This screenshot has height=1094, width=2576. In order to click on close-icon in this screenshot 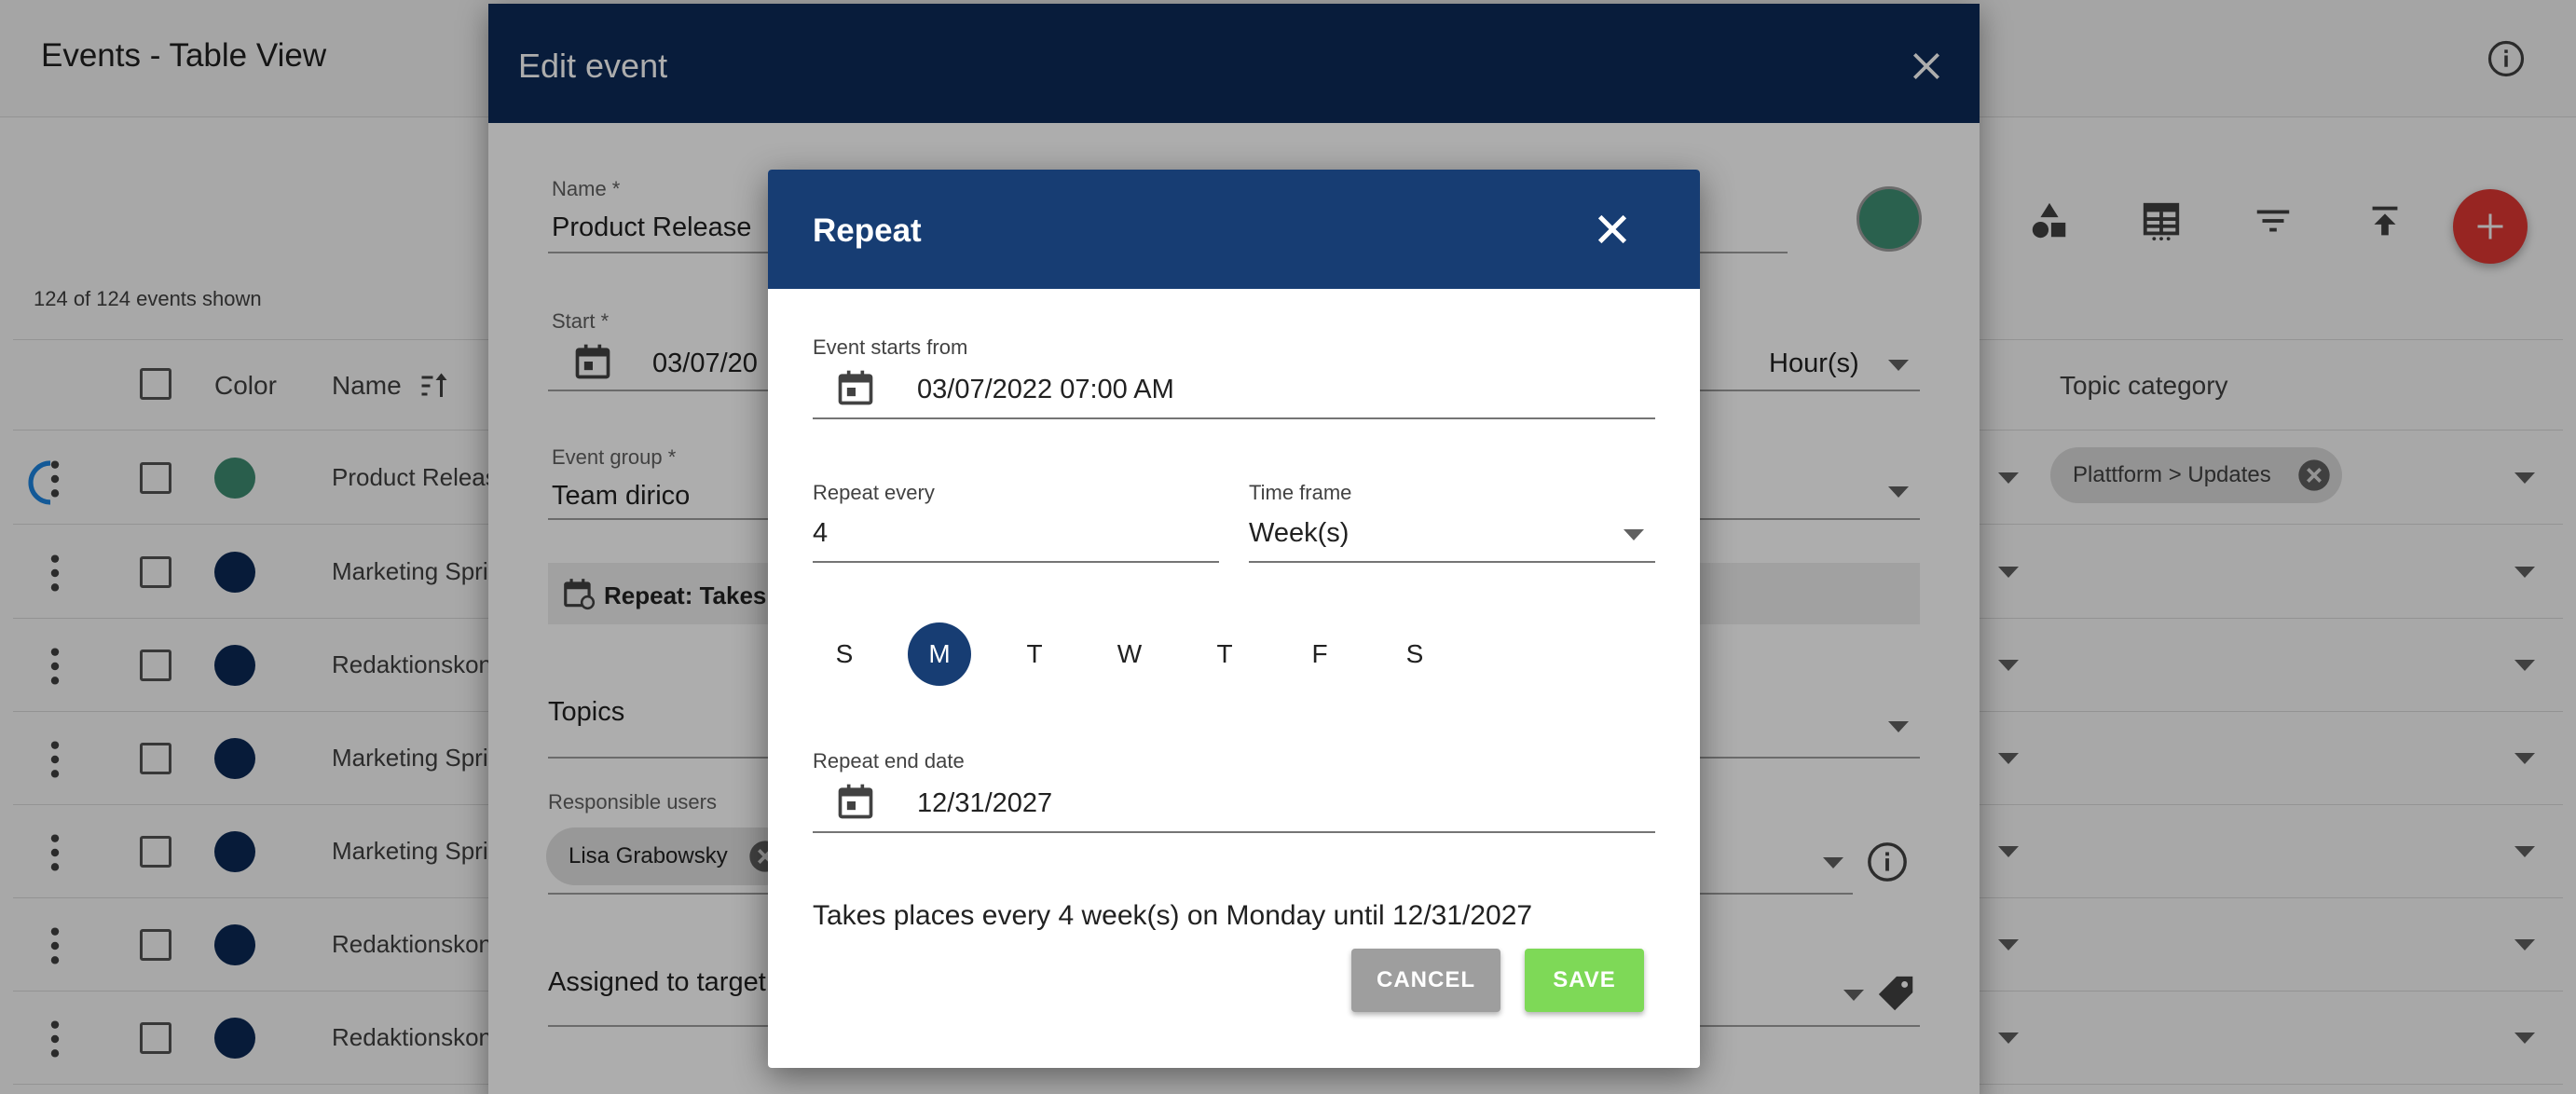, I will do `click(1612, 229)`.